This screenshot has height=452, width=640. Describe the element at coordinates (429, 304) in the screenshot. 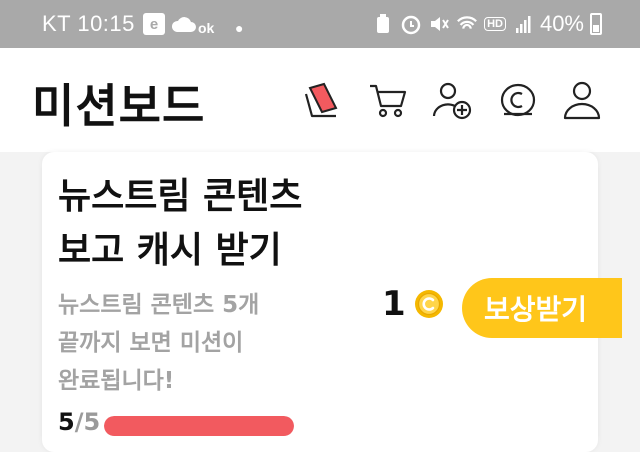

I see `cash-coin-icon` at that location.